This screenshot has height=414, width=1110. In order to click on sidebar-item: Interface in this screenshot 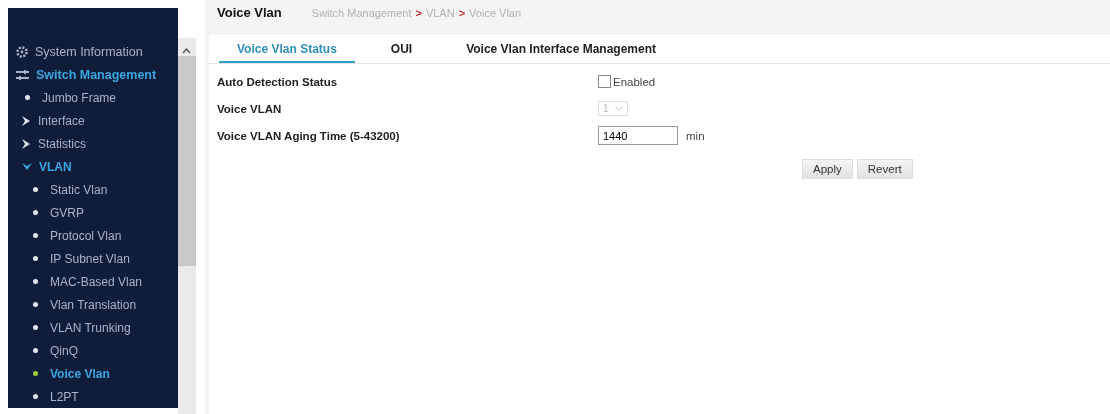, I will do `click(93, 120)`.